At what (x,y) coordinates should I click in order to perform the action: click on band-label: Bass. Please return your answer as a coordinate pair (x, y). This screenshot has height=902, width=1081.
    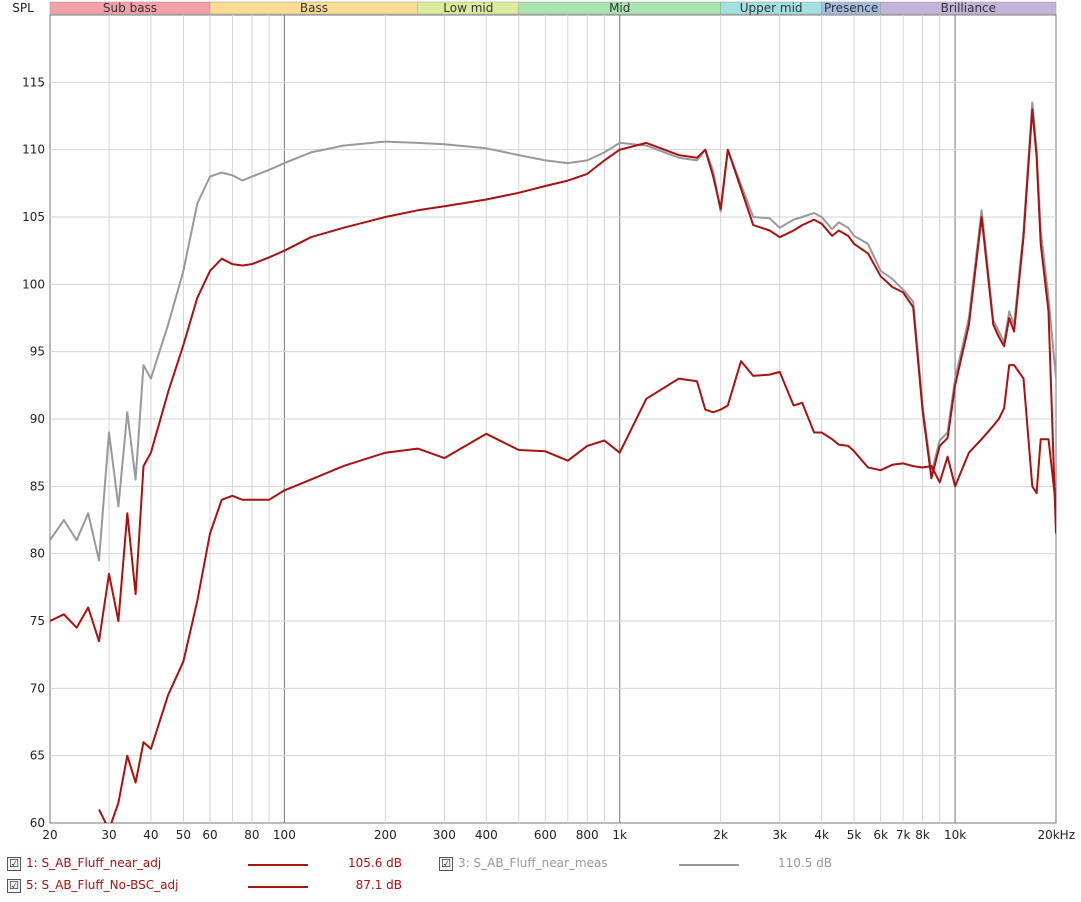
    Looking at the image, I should click on (314, 8).